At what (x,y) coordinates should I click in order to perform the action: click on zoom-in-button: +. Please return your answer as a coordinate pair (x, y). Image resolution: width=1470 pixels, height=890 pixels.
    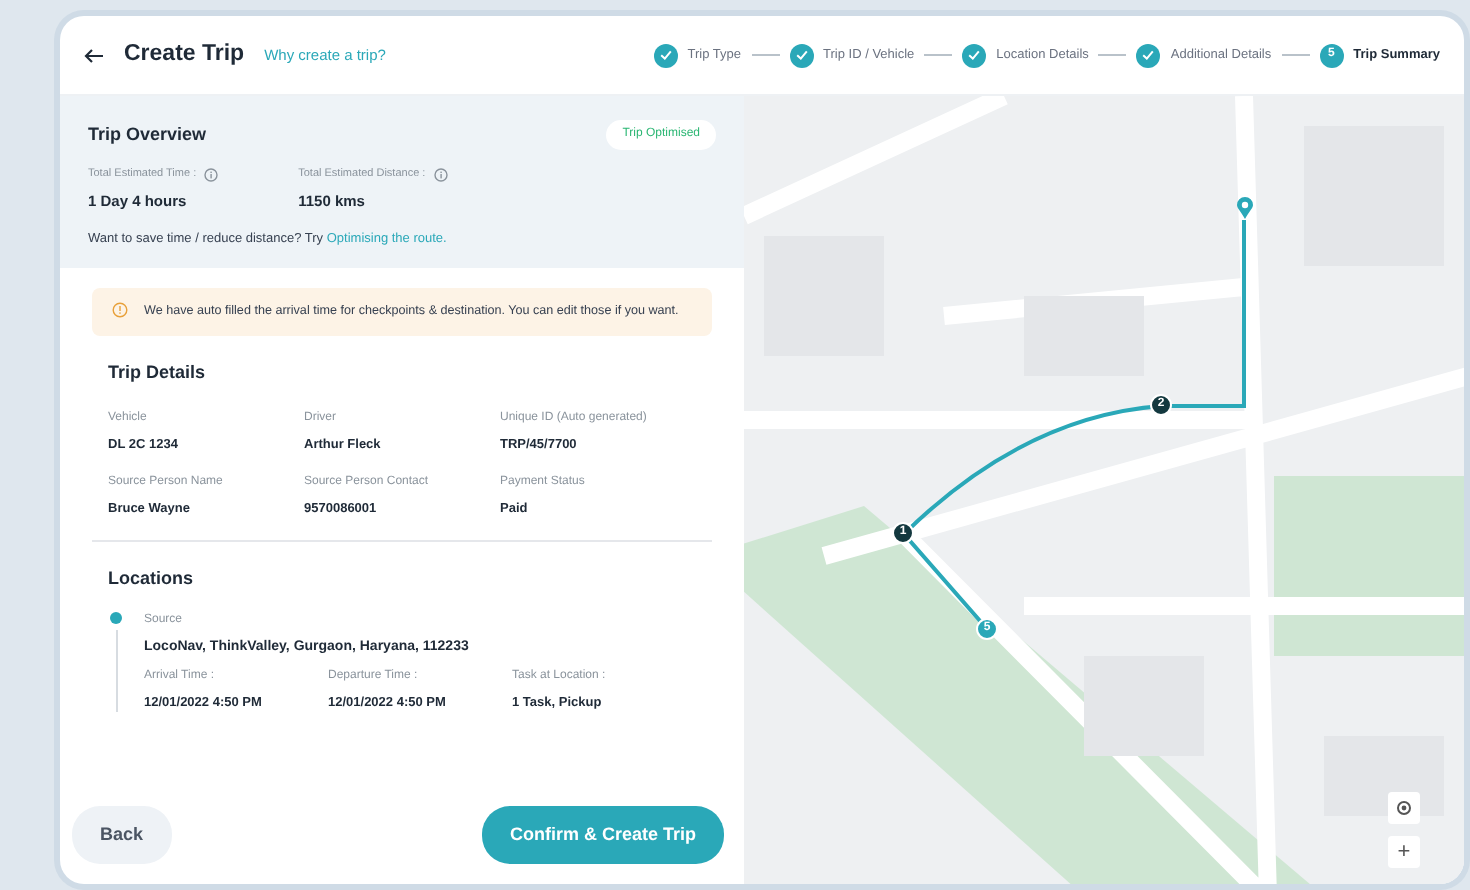
    Looking at the image, I should click on (1404, 852).